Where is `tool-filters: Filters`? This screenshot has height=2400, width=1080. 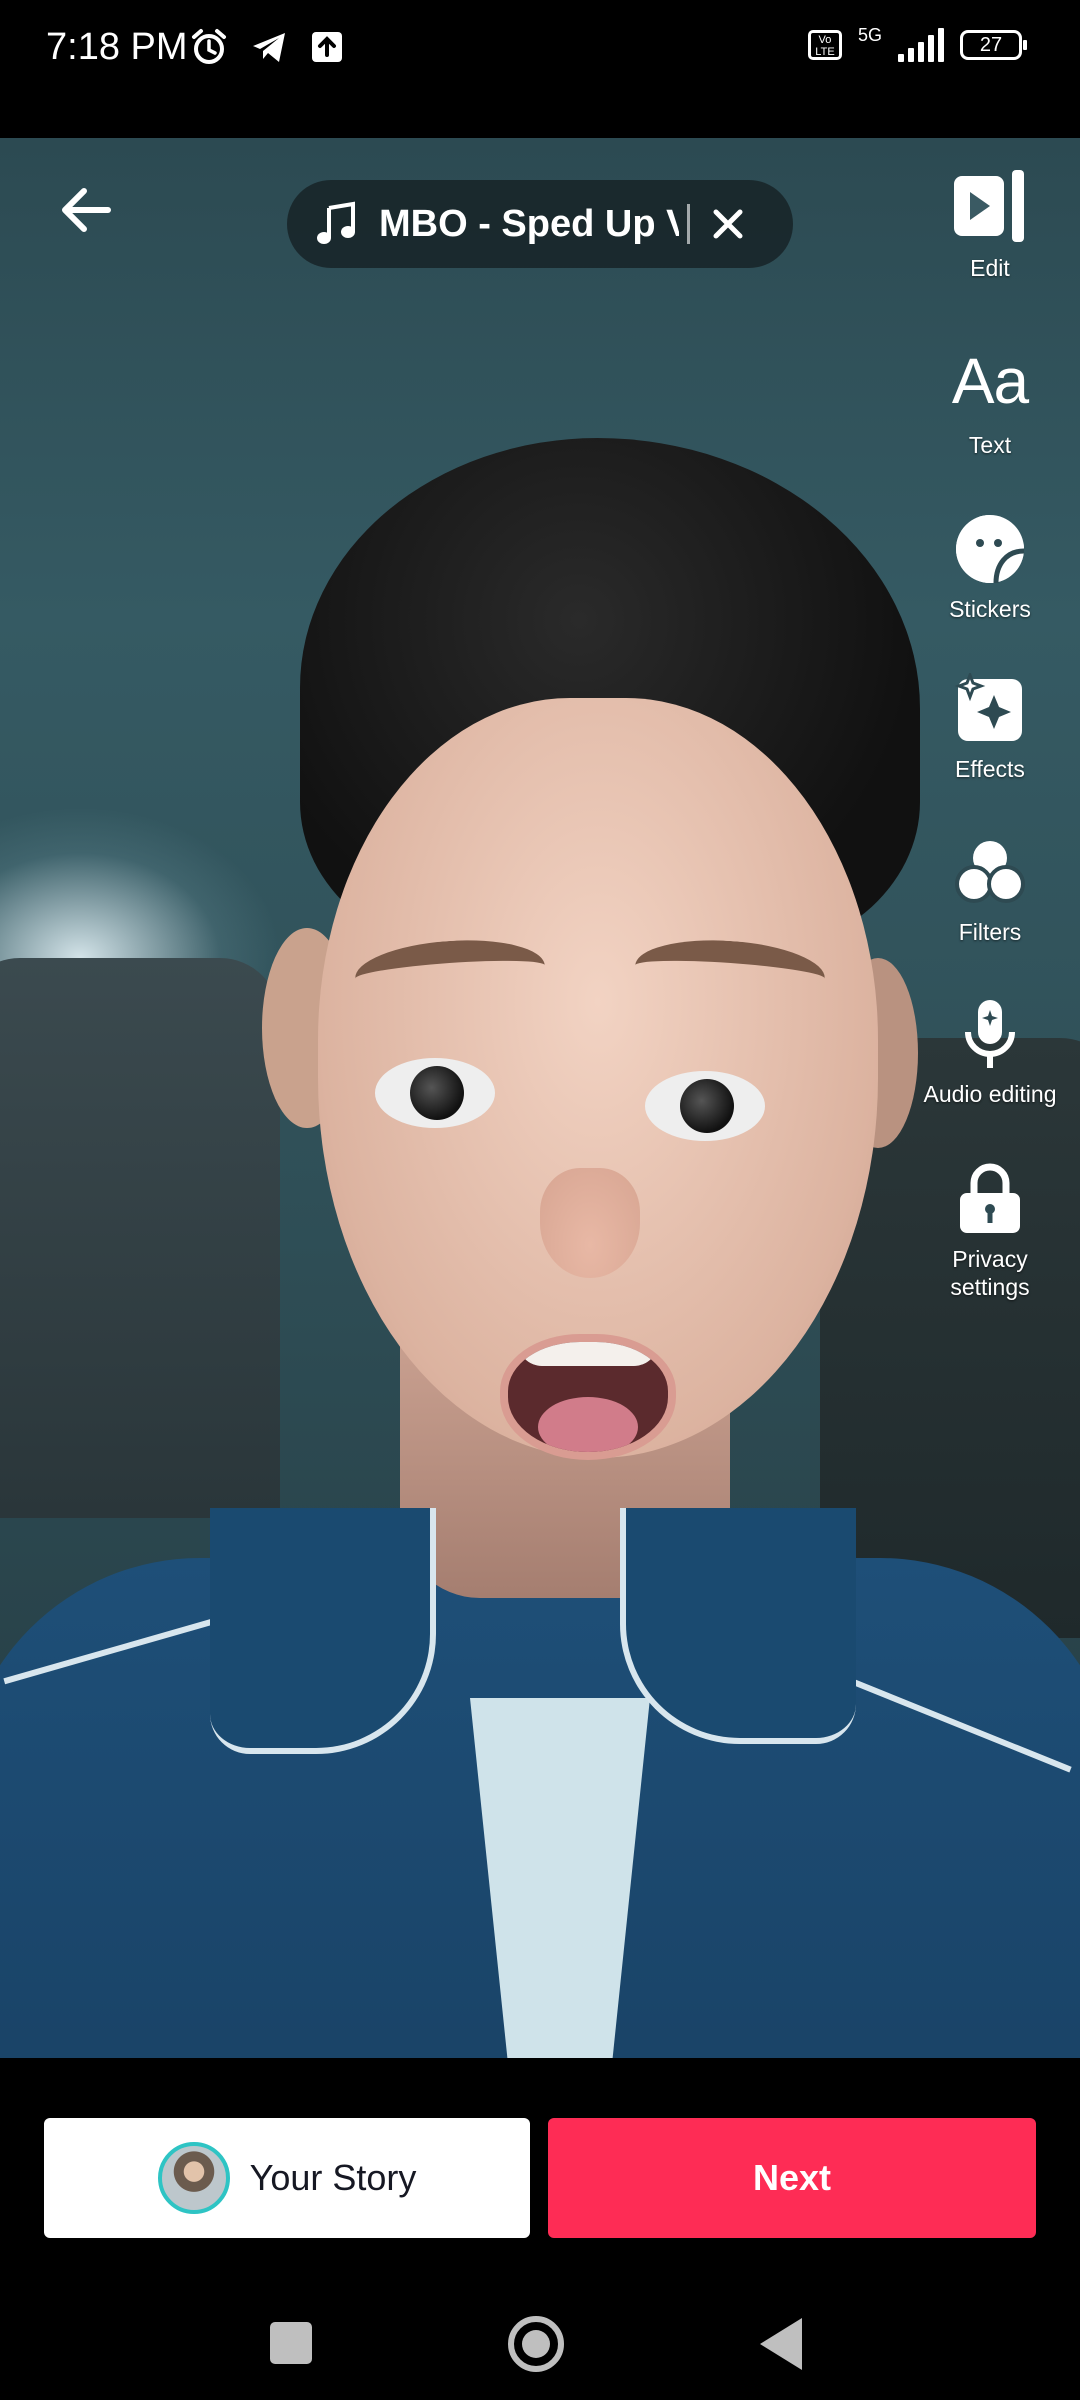 tool-filters: Filters is located at coordinates (990, 891).